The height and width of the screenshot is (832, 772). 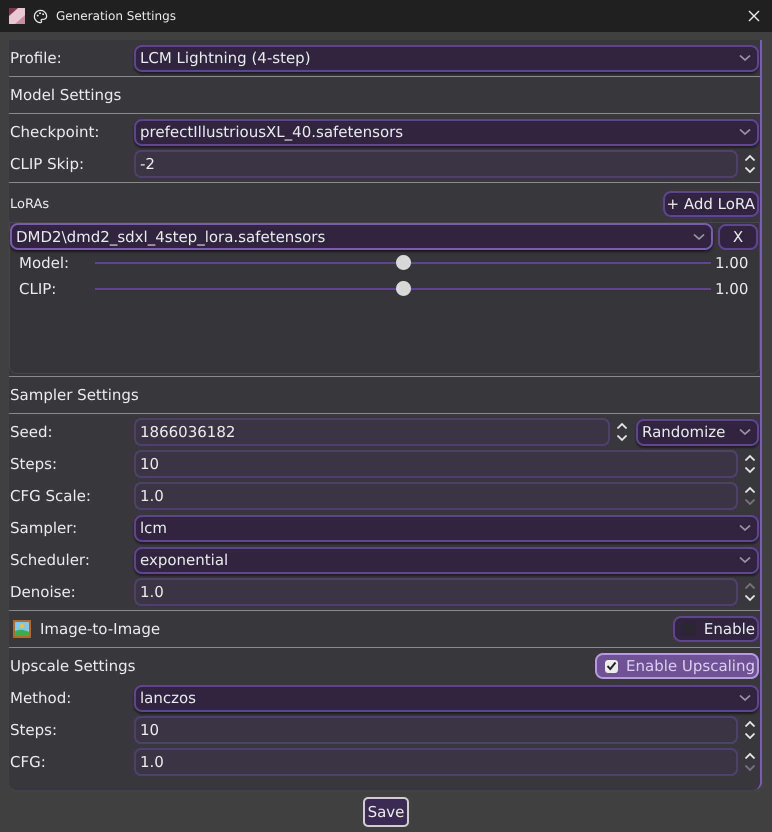 I want to click on slider-label: CLIP:, so click(x=38, y=289).